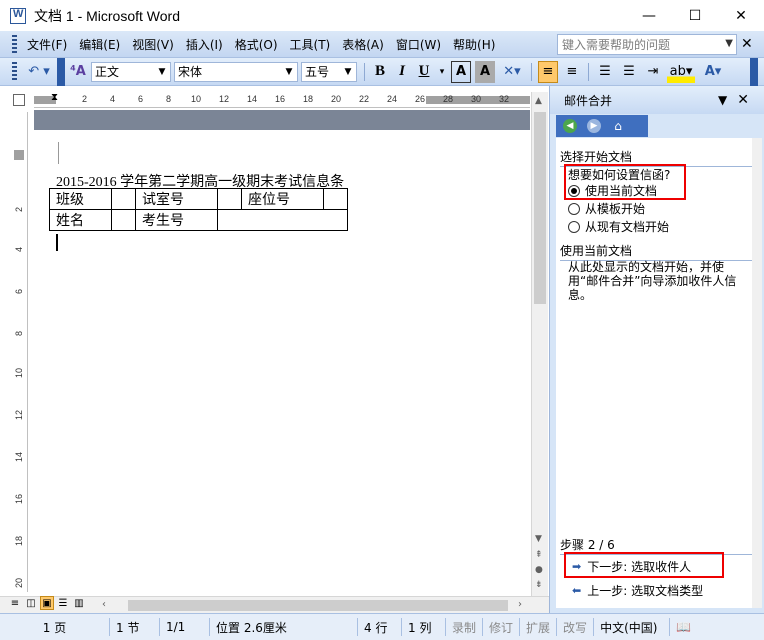 This screenshot has width=764, height=640. I want to click on next-page-icon: ⇟, so click(539, 585).